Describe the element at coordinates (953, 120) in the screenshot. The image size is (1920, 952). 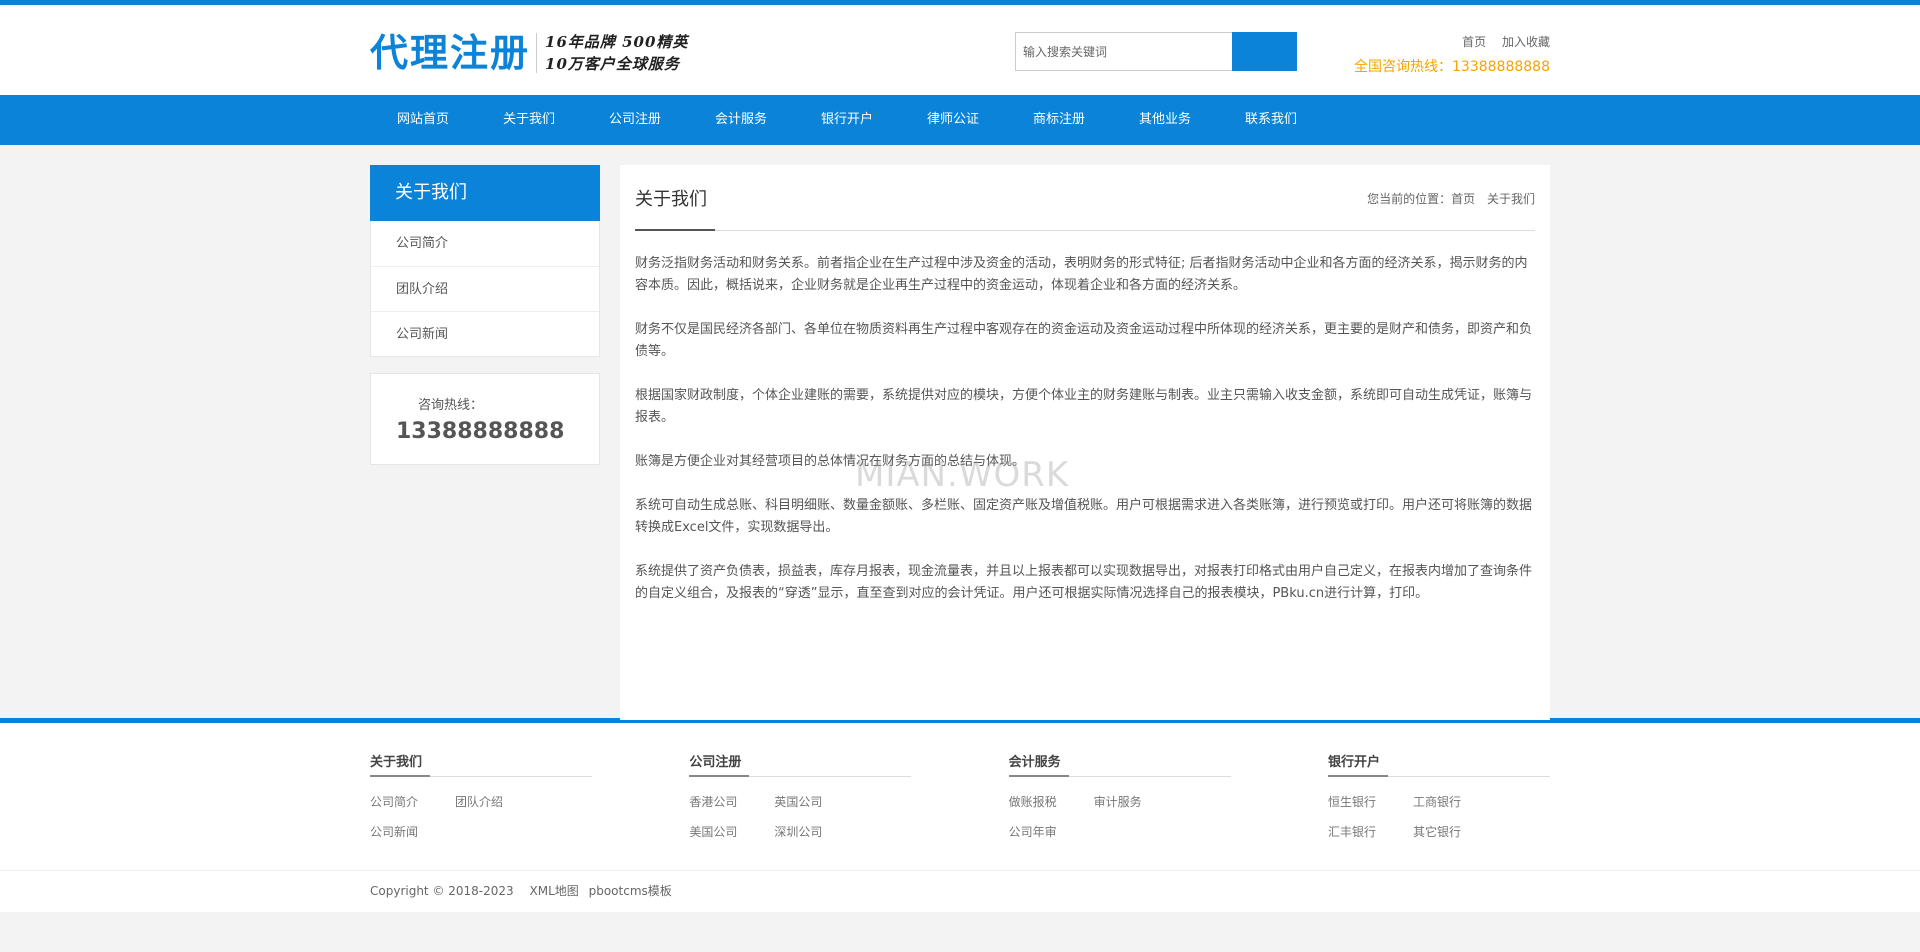
I see `nav-item-notary: 律师公证` at that location.